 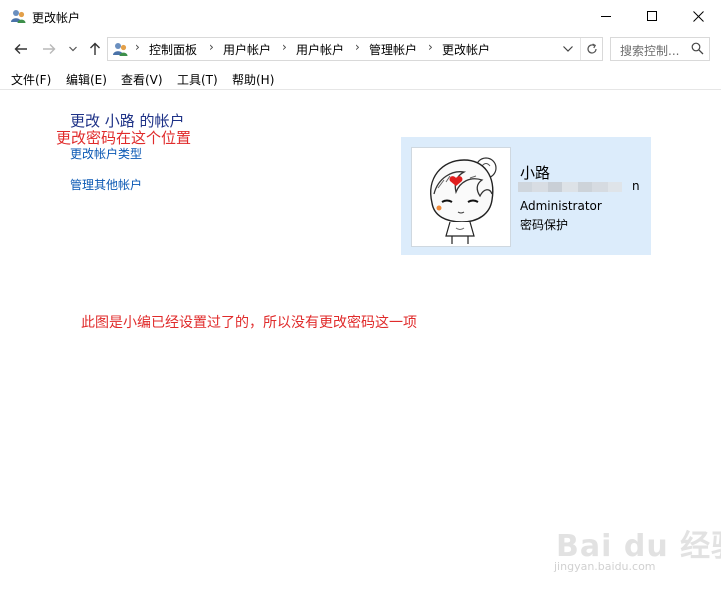 I want to click on breadcrumb-change-account: 更改帐户, so click(x=466, y=49).